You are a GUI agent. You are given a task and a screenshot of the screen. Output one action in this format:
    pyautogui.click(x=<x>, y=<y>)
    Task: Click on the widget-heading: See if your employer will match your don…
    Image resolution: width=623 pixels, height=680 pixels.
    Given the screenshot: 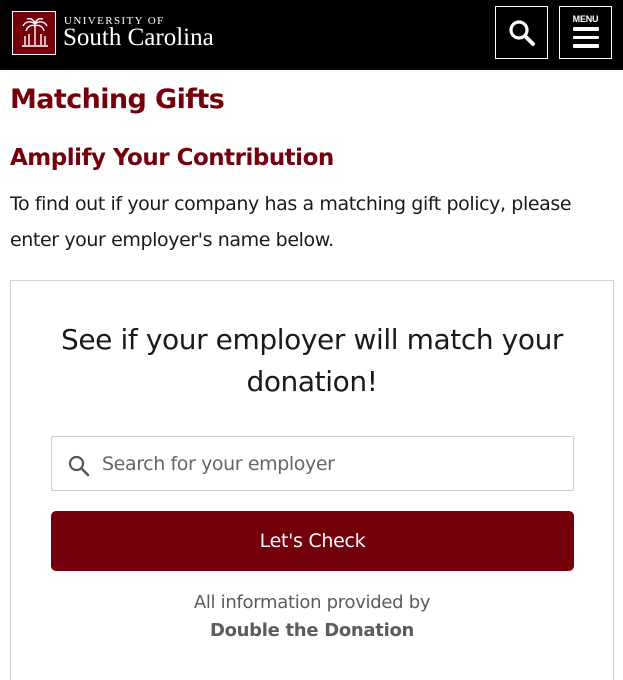 What is the action you would take?
    pyautogui.click(x=312, y=360)
    